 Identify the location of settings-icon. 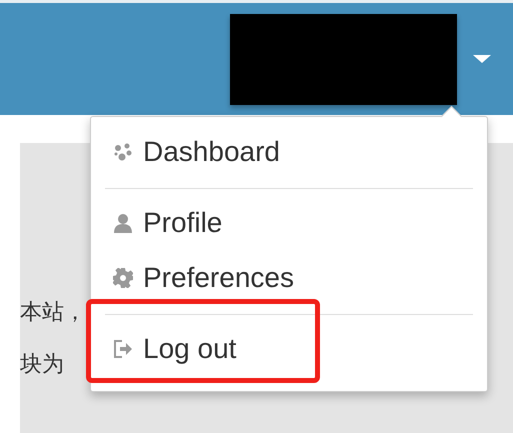
(123, 278).